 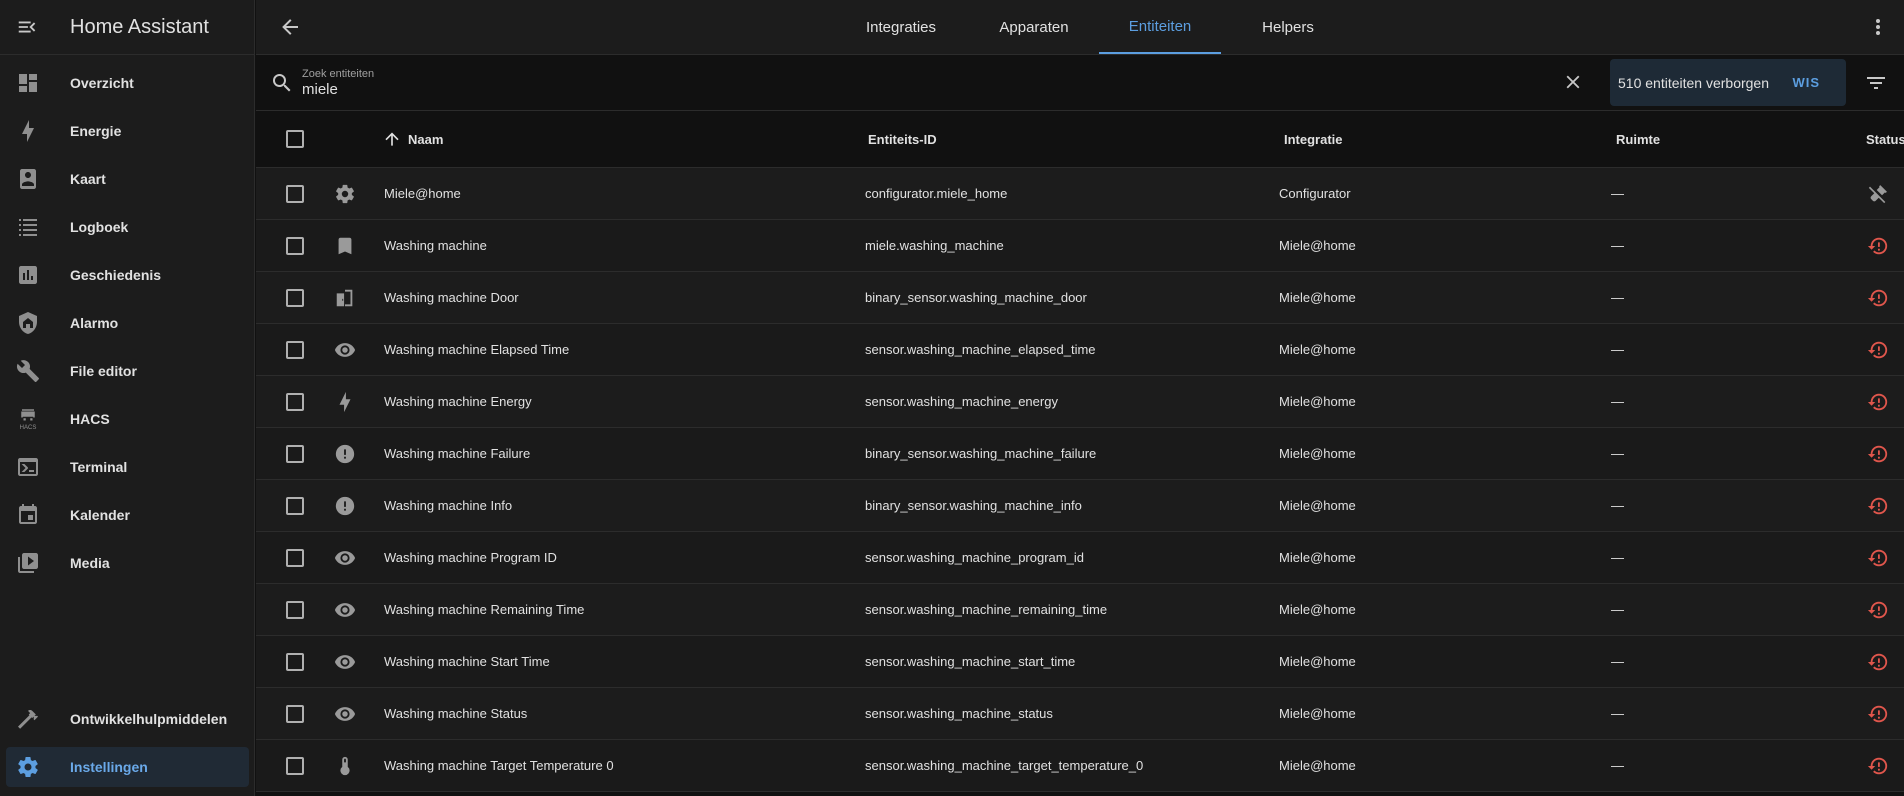 I want to click on column-header-entity-id: Entiteits-ID, so click(x=902, y=139).